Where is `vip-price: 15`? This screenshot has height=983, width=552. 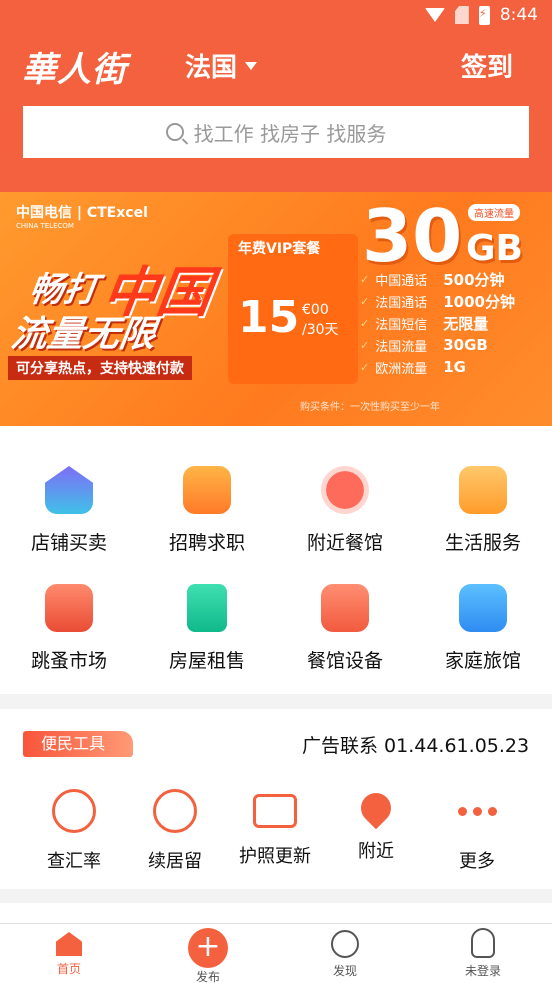 vip-price: 15 is located at coordinates (269, 317).